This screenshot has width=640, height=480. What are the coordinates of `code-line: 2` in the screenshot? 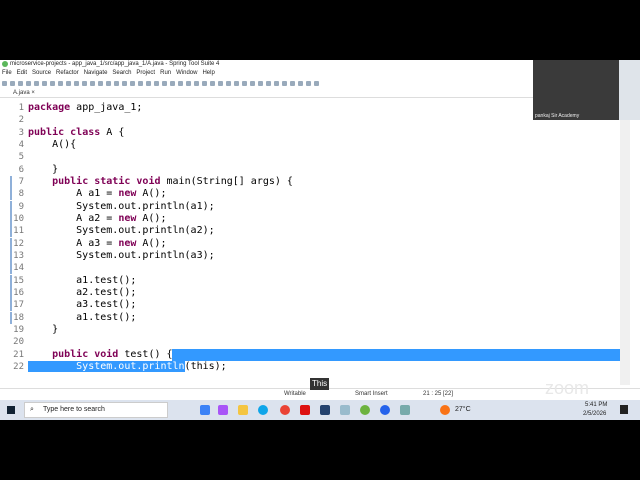 It's located at (310, 120).